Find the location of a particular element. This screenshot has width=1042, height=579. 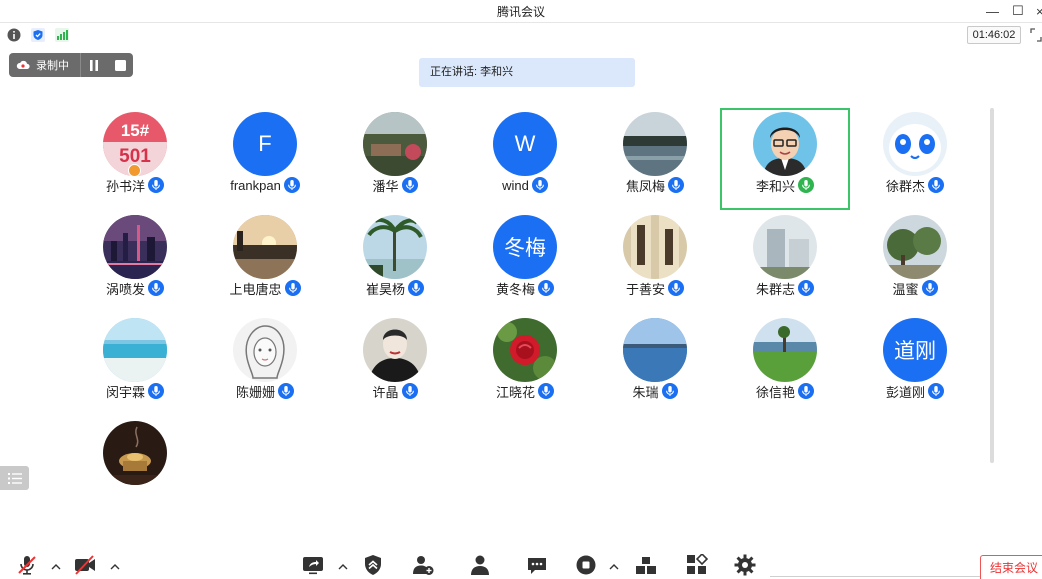

participant-name: 许晶 is located at coordinates (385, 392).